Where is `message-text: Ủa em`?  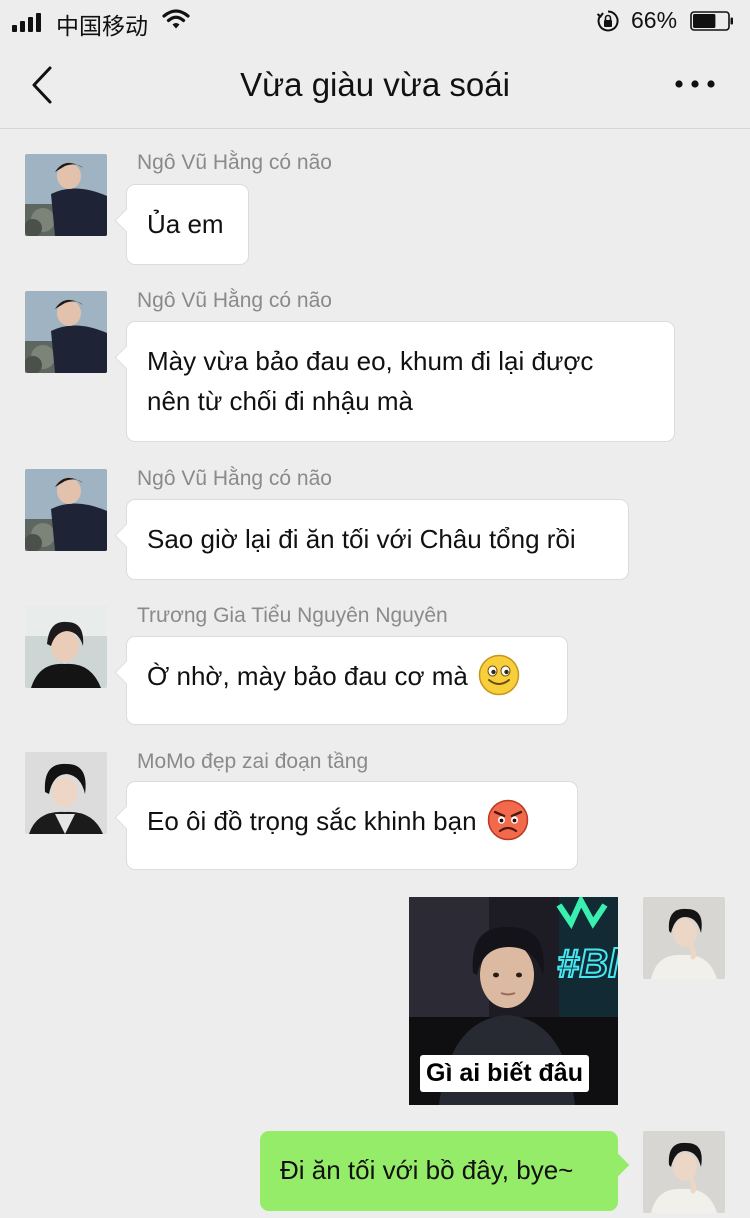 message-text: Ủa em is located at coordinates (185, 224).